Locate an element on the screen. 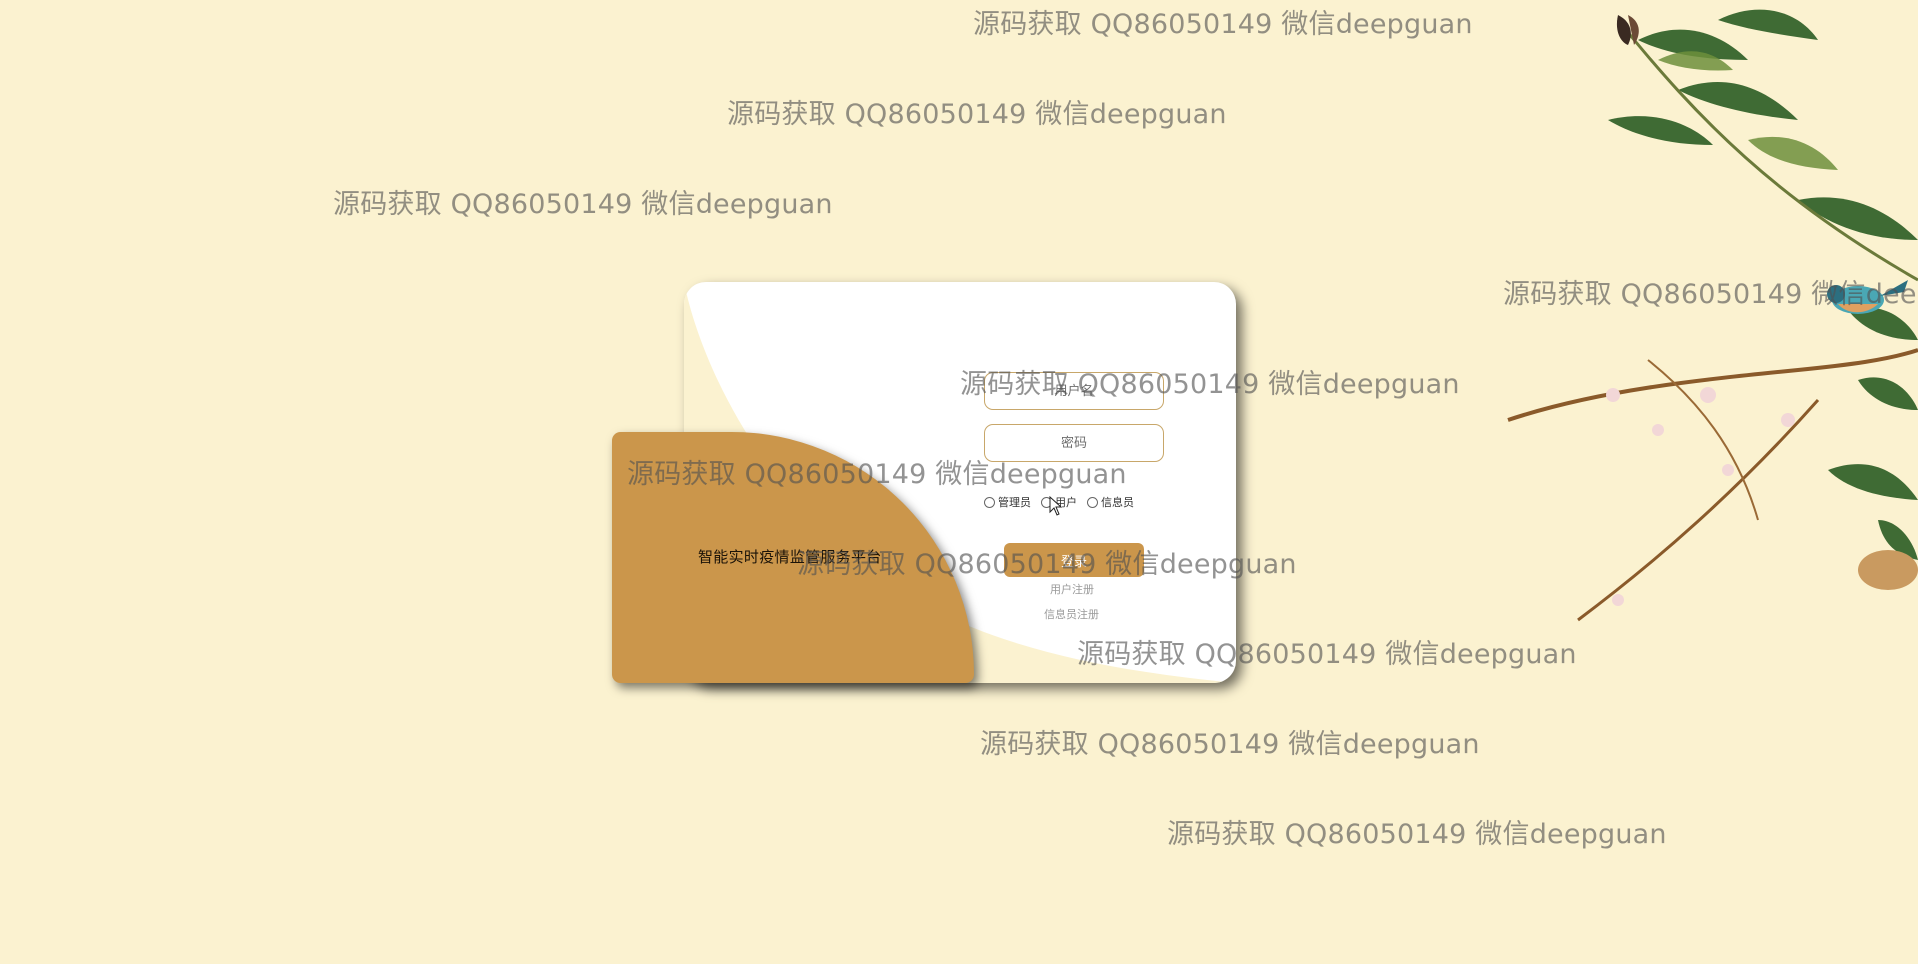  user-register-link: 用户注册 is located at coordinates (1072, 589).